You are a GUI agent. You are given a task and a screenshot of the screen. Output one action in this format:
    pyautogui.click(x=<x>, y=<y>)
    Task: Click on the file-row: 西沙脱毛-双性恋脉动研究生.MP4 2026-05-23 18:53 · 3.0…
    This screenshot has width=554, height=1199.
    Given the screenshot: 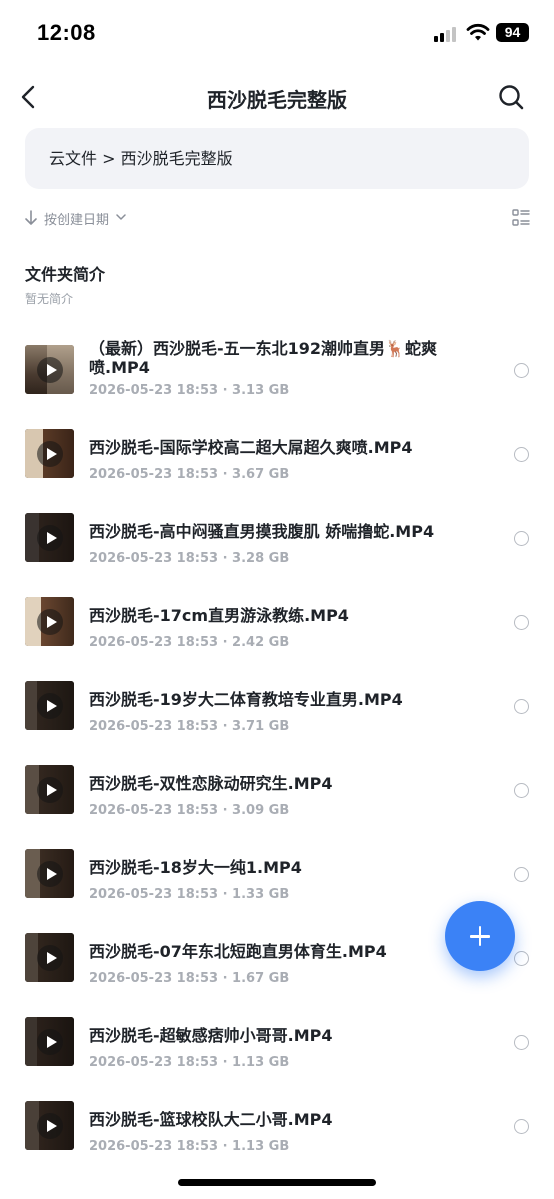 What is the action you would take?
    pyautogui.click(x=277, y=788)
    